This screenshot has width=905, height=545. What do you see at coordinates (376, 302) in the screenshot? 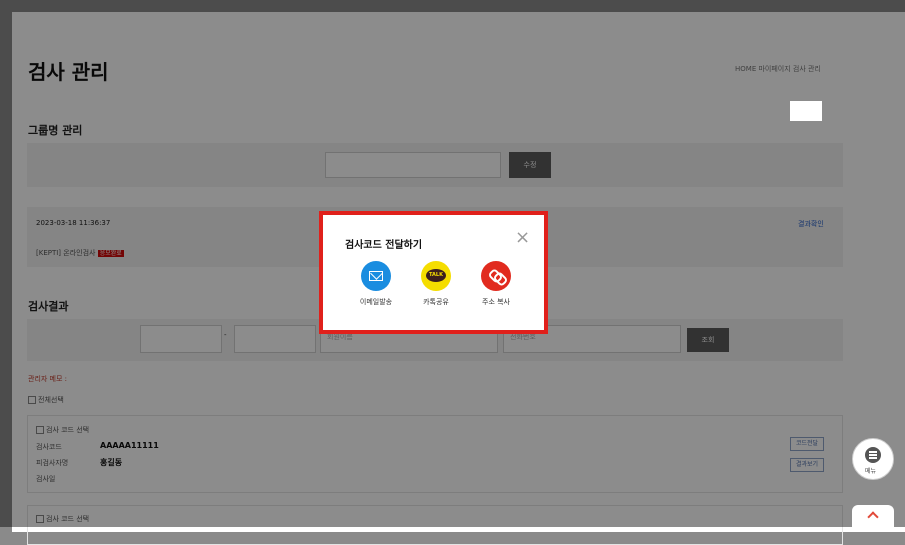
I see `email-share-label: 이메일발송` at bounding box center [376, 302].